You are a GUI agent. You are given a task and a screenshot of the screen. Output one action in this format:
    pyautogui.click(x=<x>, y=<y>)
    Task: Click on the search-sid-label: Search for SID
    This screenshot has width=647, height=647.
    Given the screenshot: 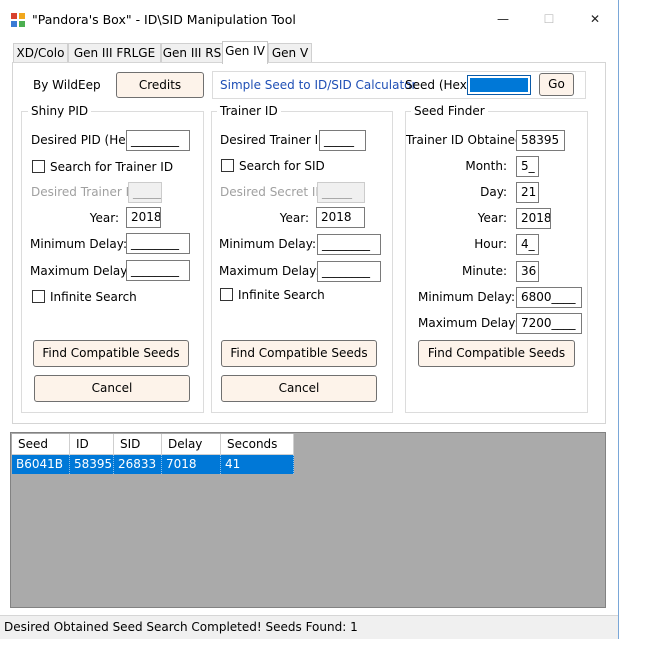 What is the action you would take?
    pyautogui.click(x=282, y=166)
    